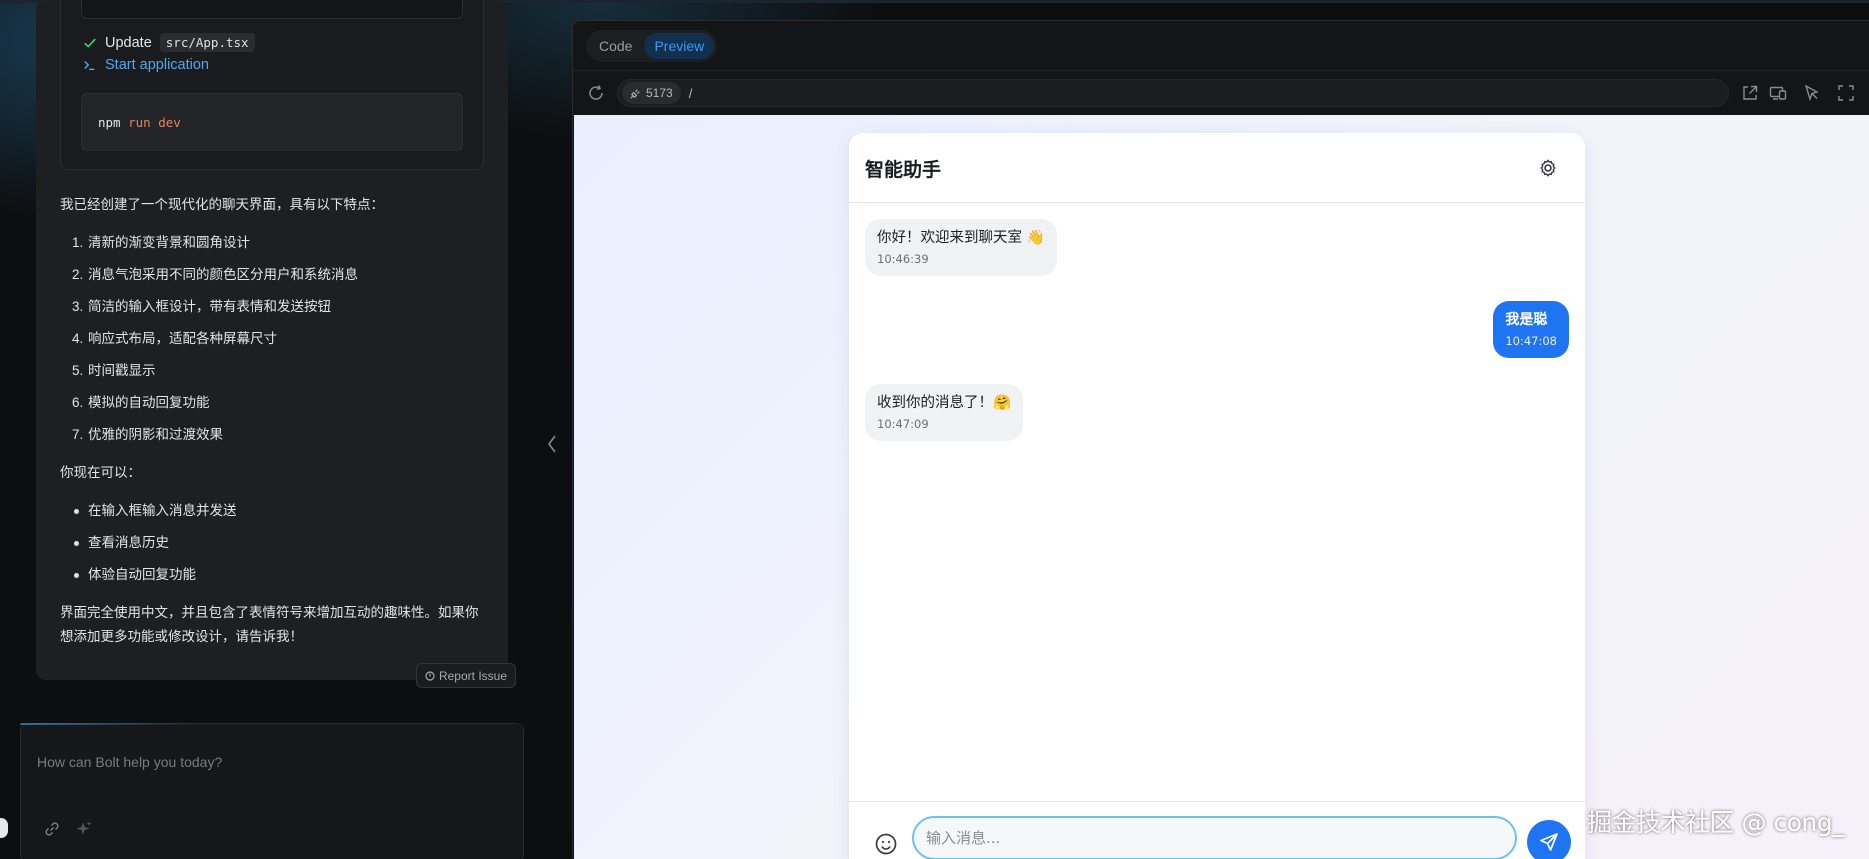  Describe the element at coordinates (961, 247) in the screenshot. I see `bot-message: 你好！欢迎来到聊天室 👋 10:46:39` at that location.